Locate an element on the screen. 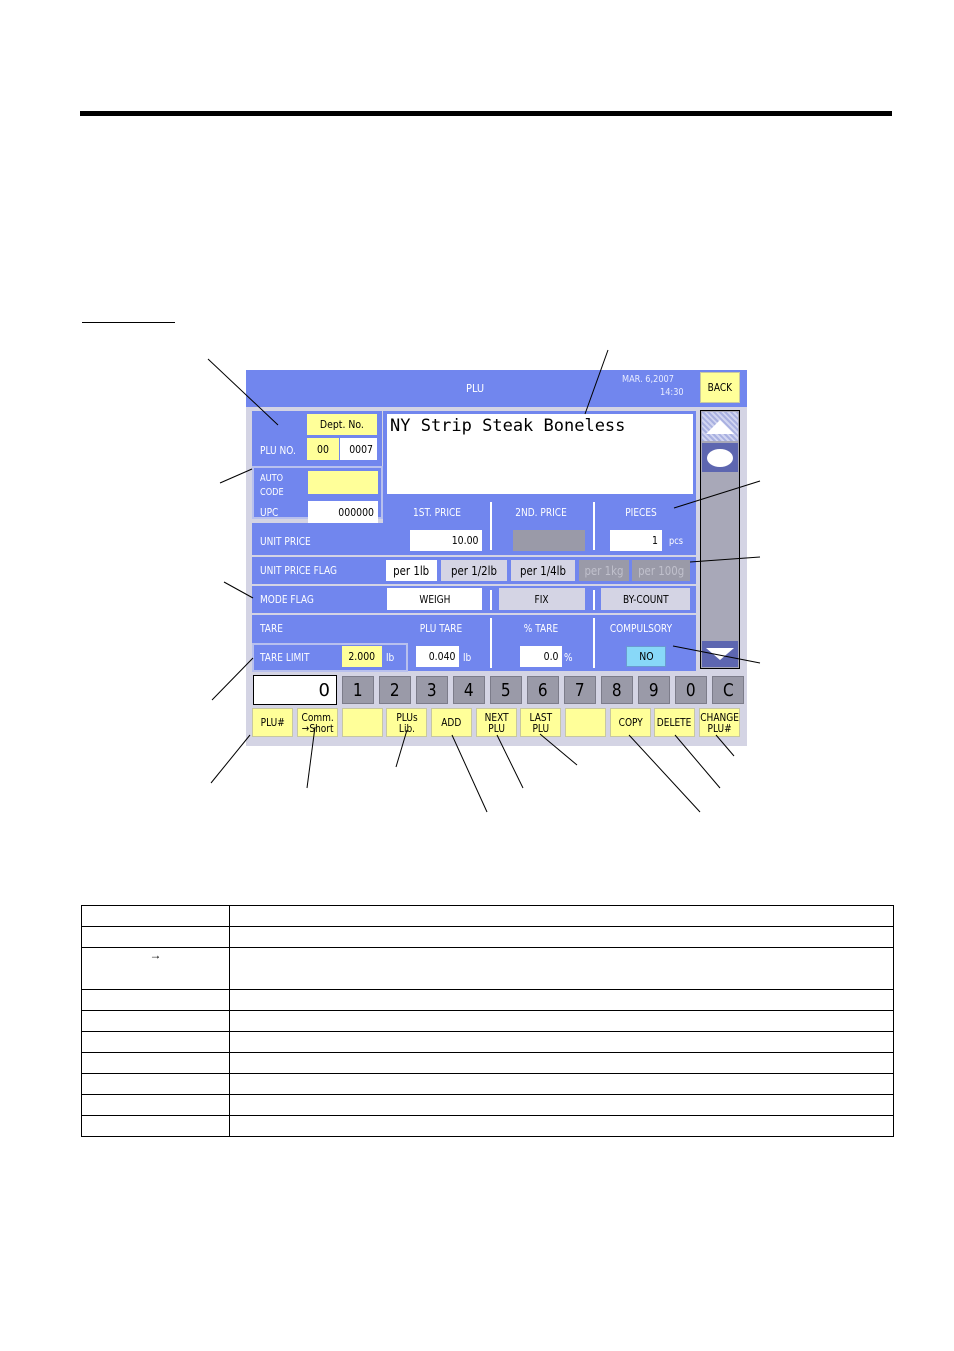 The image size is (954, 1351). unit-price-flag-label: UNIT PRICE FLAG is located at coordinates (299, 570).